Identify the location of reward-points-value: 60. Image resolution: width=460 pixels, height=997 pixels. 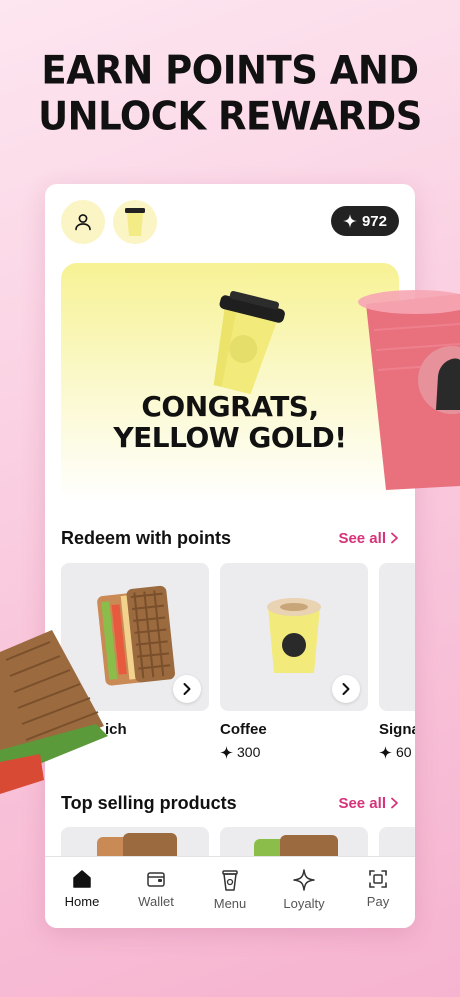
(404, 752).